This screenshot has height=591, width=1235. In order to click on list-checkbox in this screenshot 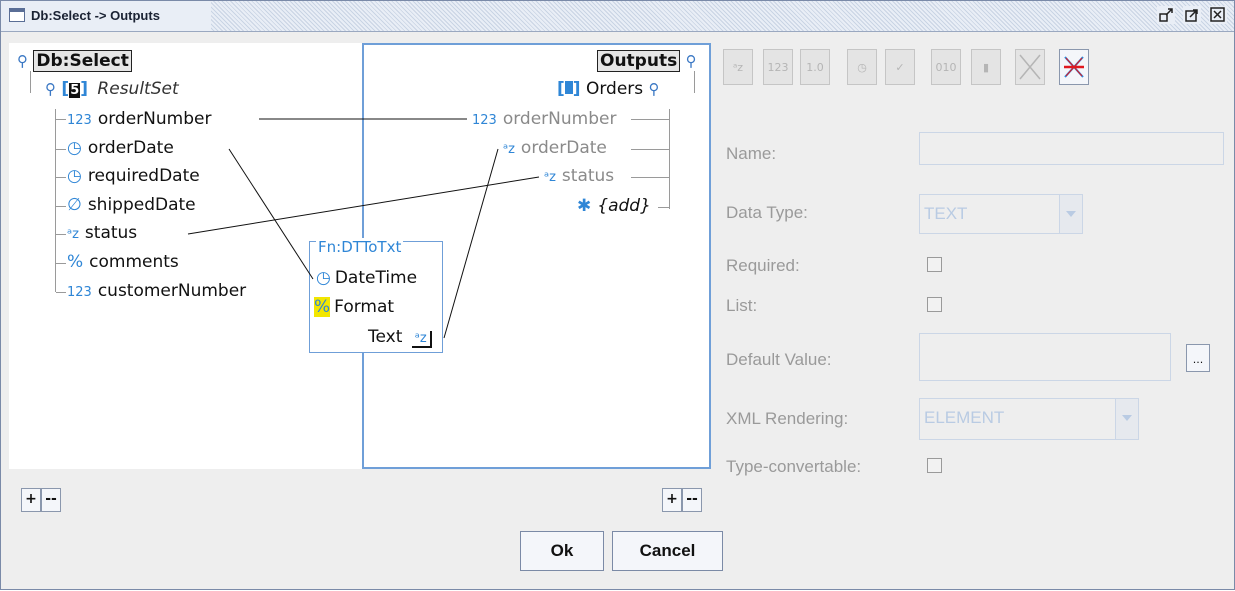, I will do `click(934, 304)`.